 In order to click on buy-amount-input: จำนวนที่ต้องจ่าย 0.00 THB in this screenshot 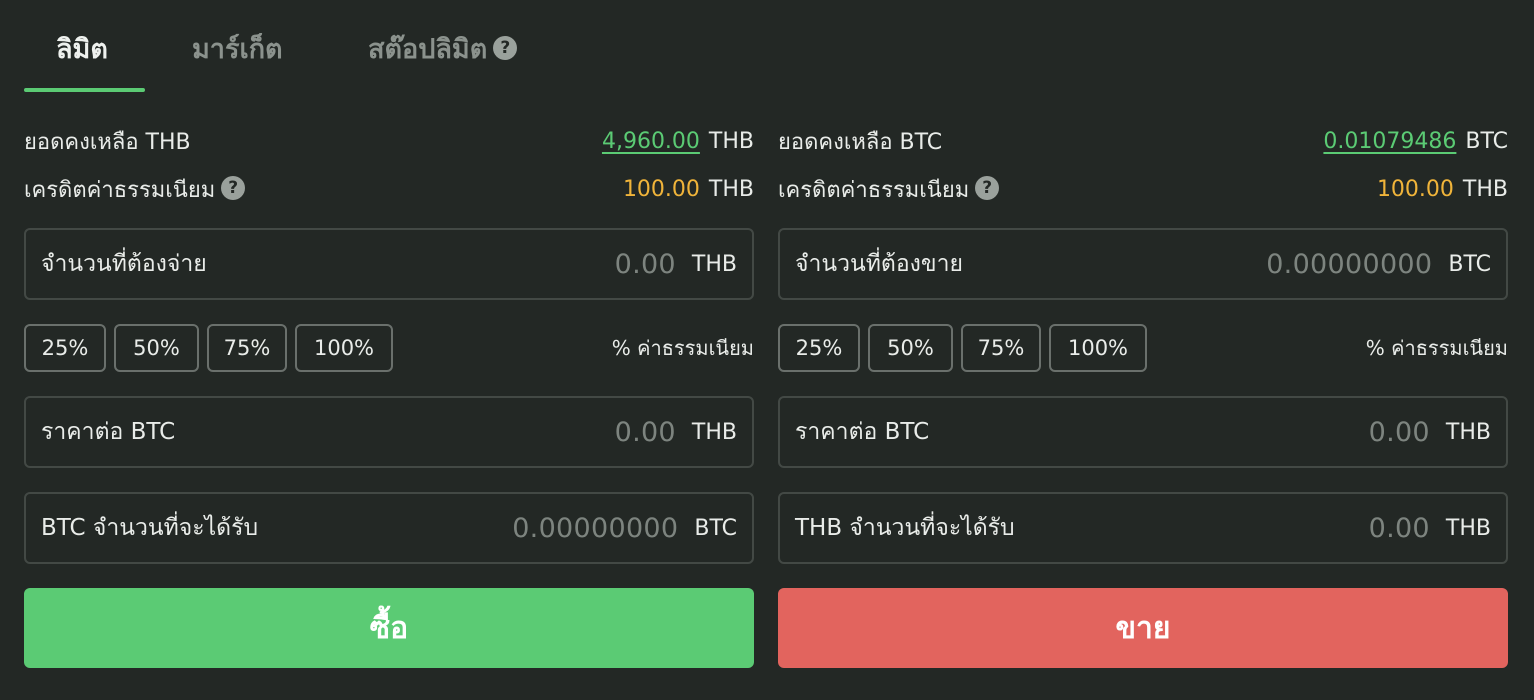, I will do `click(389, 264)`.